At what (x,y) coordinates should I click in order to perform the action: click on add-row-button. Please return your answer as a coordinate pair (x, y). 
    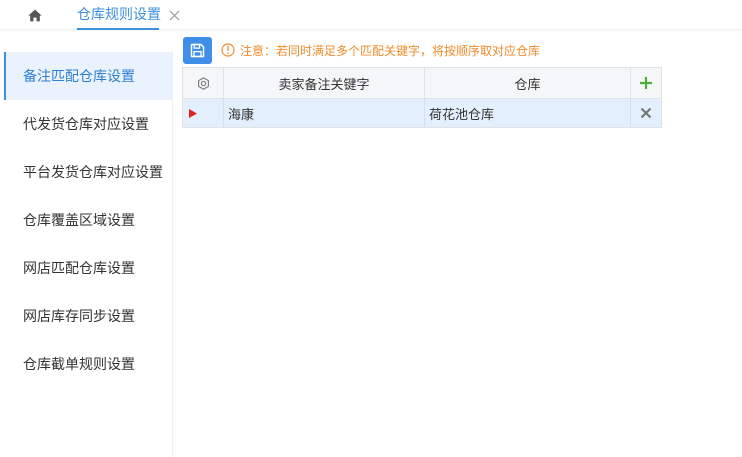
    Looking at the image, I should click on (646, 83).